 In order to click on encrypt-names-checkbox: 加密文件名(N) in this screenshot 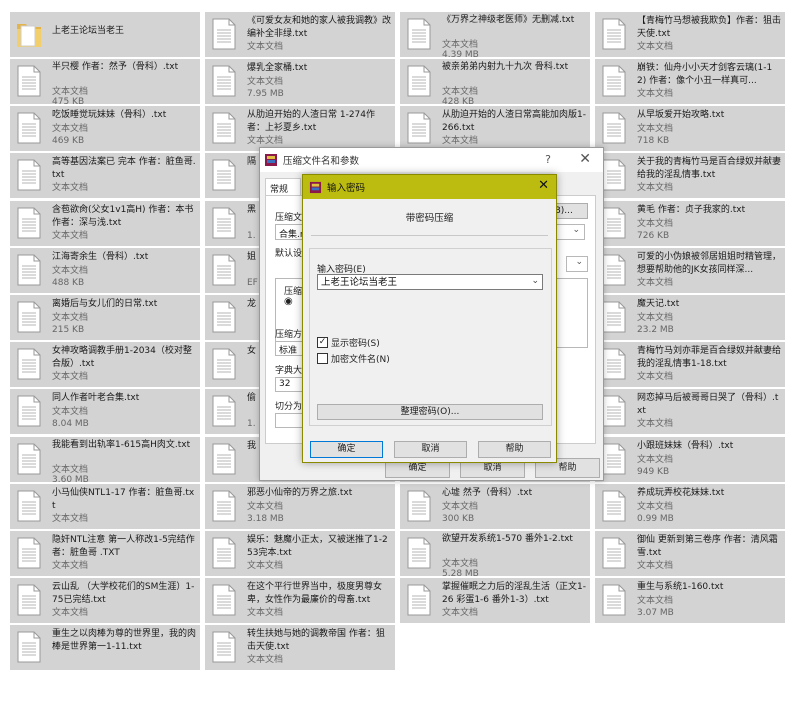, I will do `click(353, 358)`.